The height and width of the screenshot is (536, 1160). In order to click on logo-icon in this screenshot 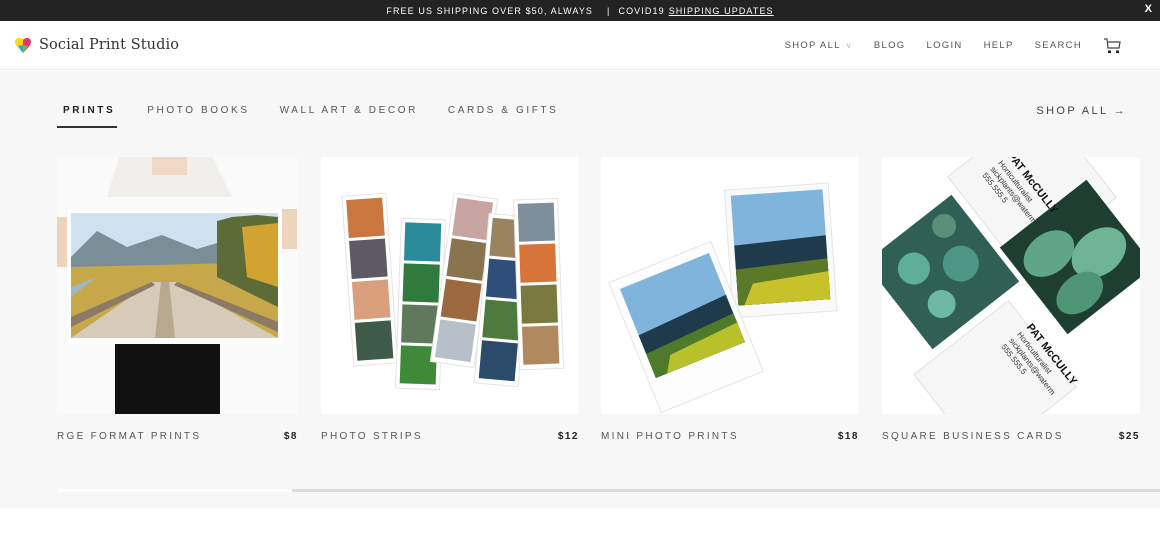, I will do `click(23, 45)`.